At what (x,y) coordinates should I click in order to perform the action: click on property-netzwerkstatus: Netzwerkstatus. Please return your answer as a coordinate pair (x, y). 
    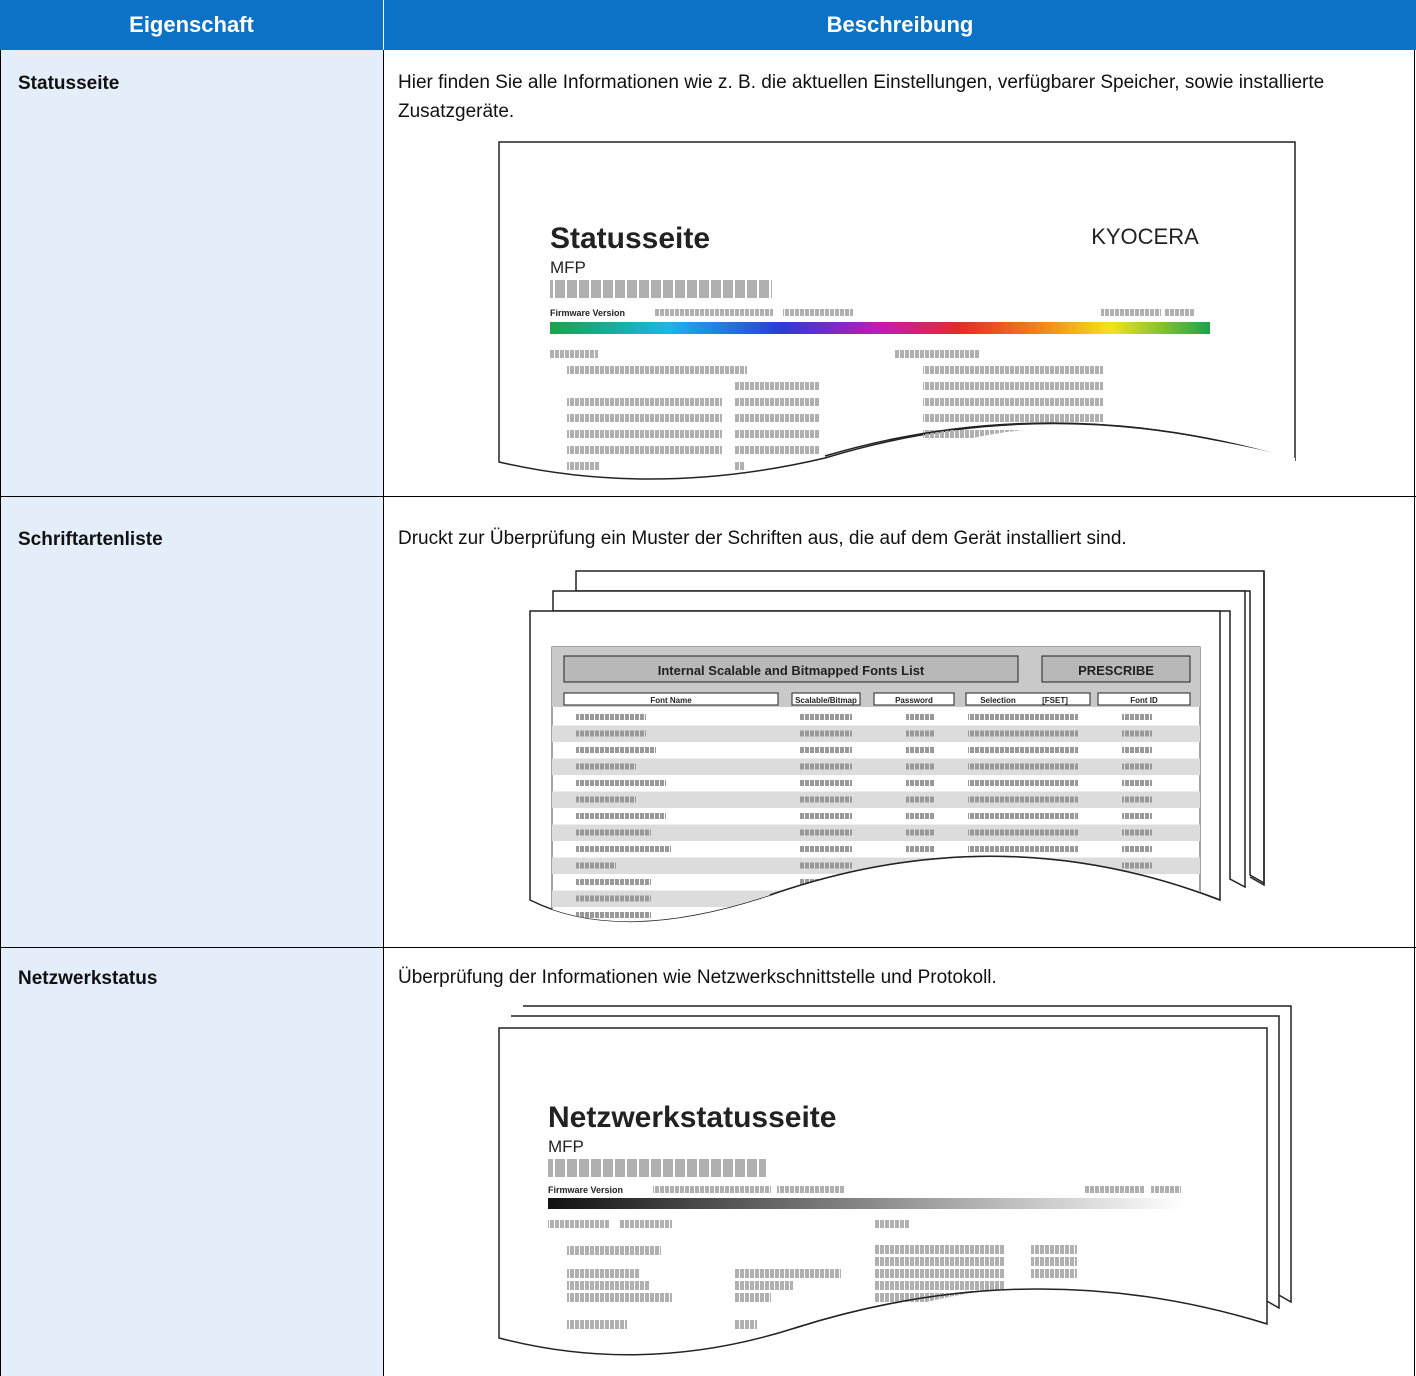
    Looking at the image, I should click on (88, 978).